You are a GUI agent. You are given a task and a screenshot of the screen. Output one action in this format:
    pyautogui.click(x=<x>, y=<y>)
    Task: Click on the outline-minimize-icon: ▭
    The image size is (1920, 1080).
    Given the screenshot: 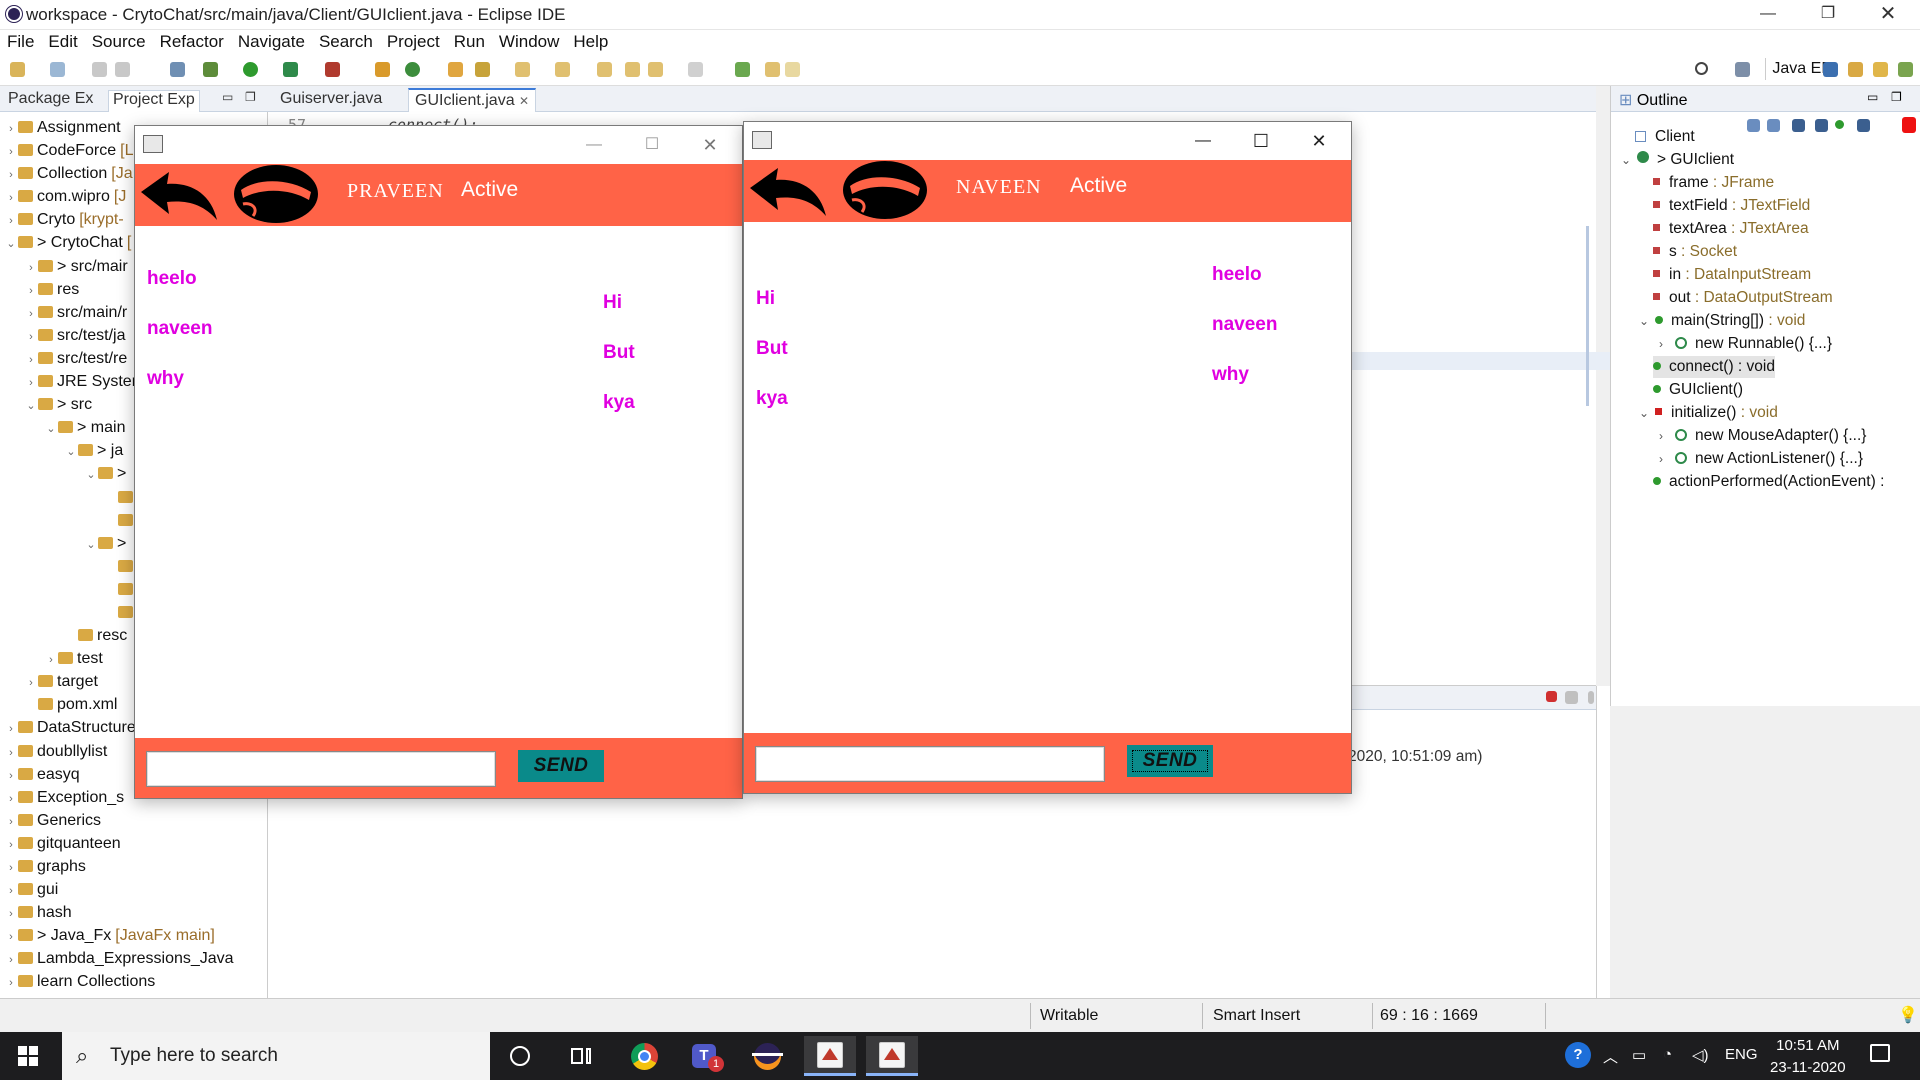 What is the action you would take?
    pyautogui.click(x=1872, y=97)
    